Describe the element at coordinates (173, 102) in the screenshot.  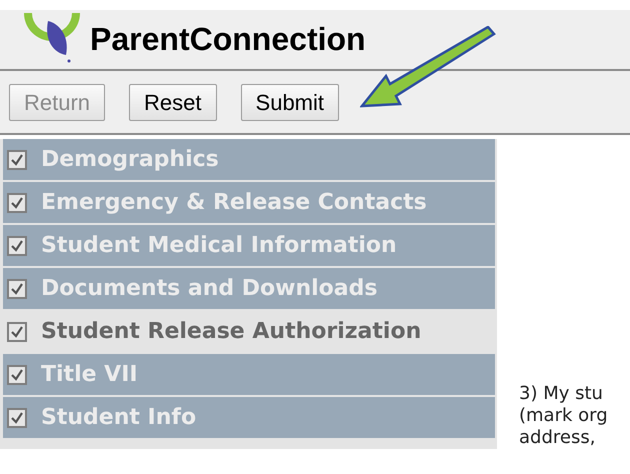
I see `toolbar-button: Reset` at that location.